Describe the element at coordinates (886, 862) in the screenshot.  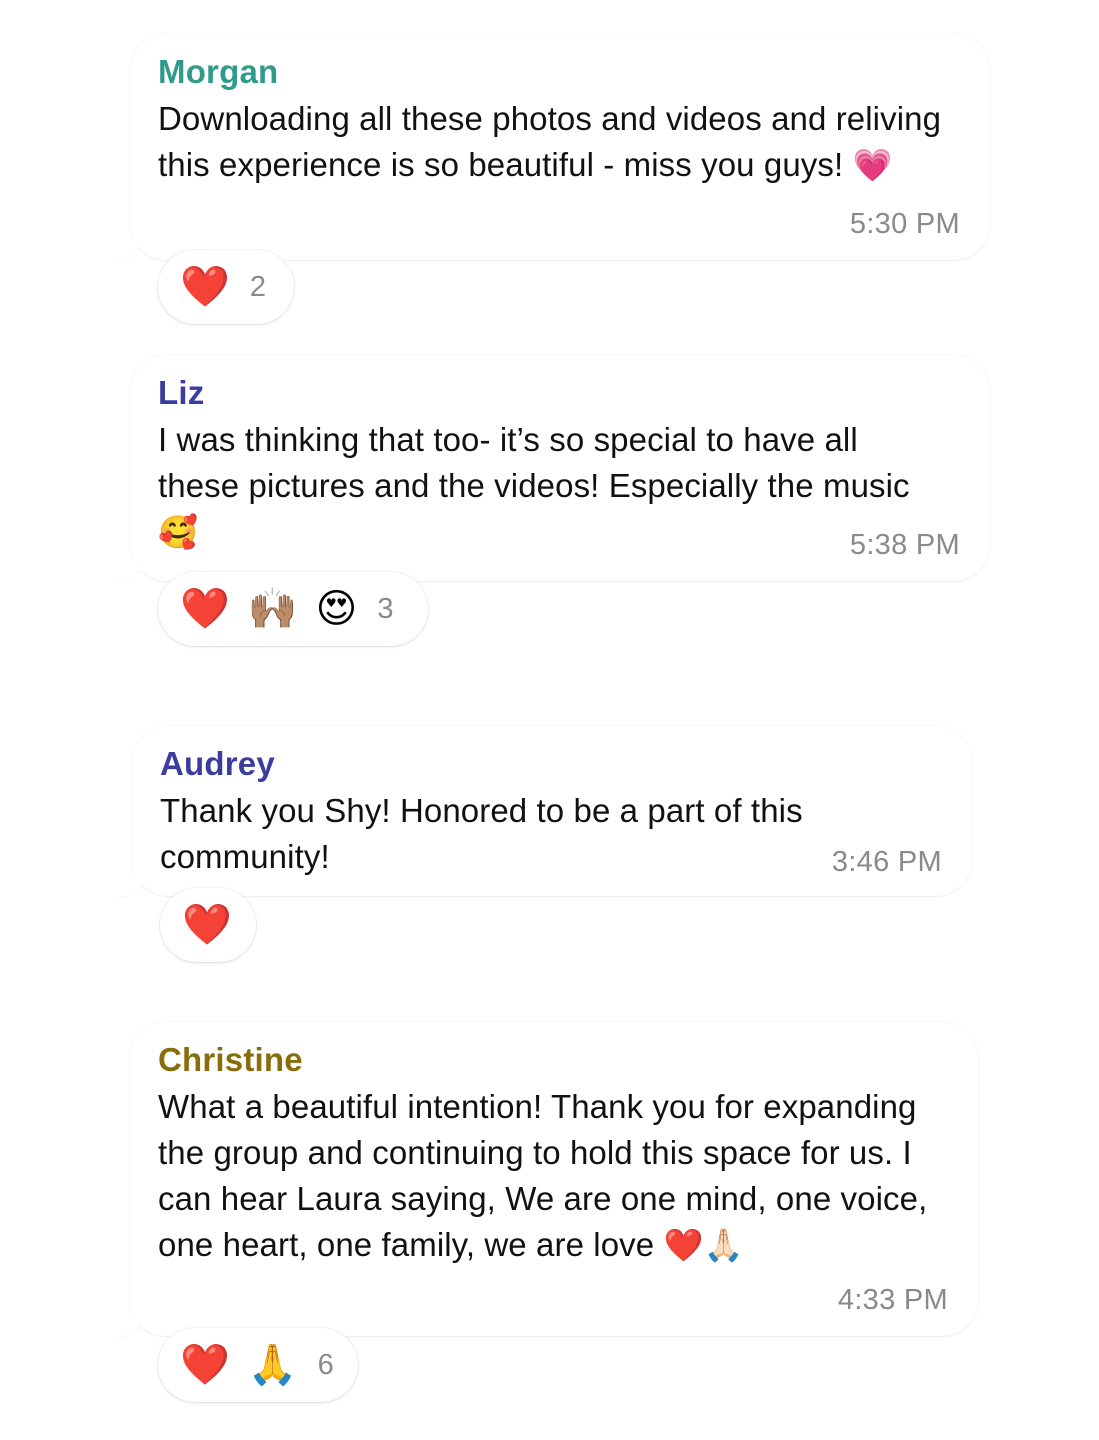
I see `message-timestamp: 3:46 PM` at that location.